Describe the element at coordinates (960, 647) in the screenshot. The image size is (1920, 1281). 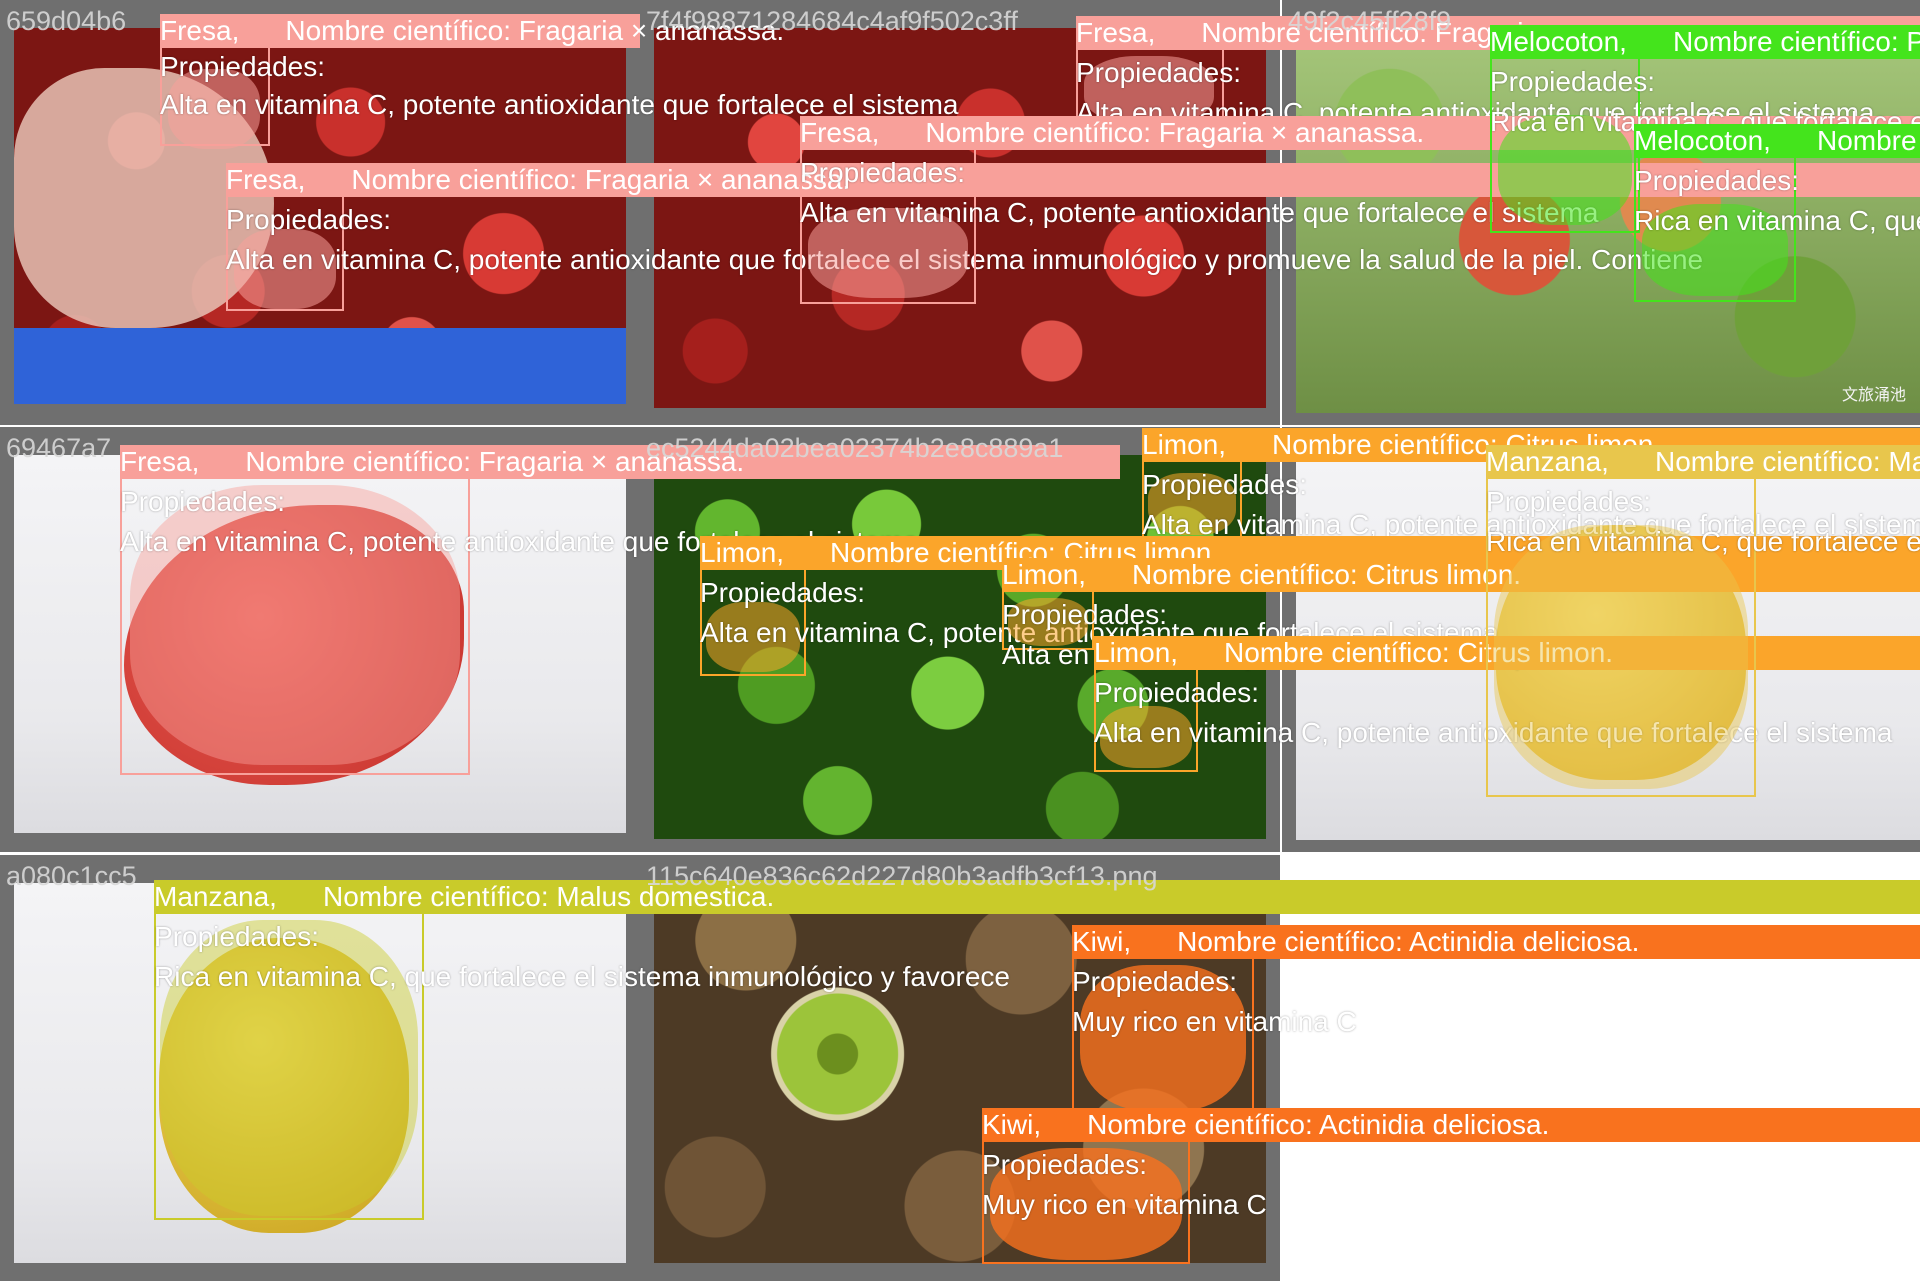
I see `photo-limes` at that location.